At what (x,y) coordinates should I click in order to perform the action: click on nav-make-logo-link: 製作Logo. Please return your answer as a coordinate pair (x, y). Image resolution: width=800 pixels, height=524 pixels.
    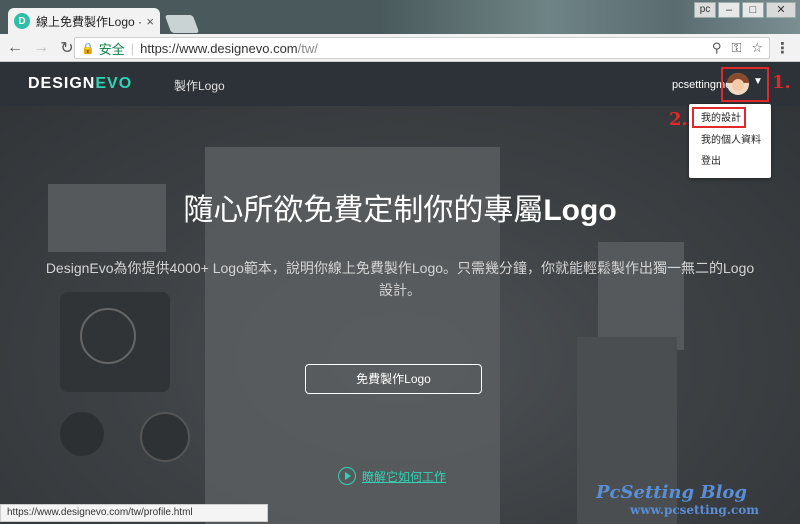
    Looking at the image, I should click on (199, 85).